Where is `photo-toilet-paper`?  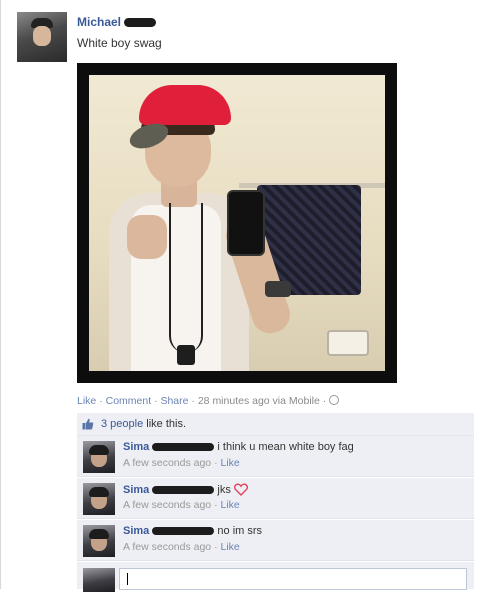 photo-toilet-paper is located at coordinates (348, 343).